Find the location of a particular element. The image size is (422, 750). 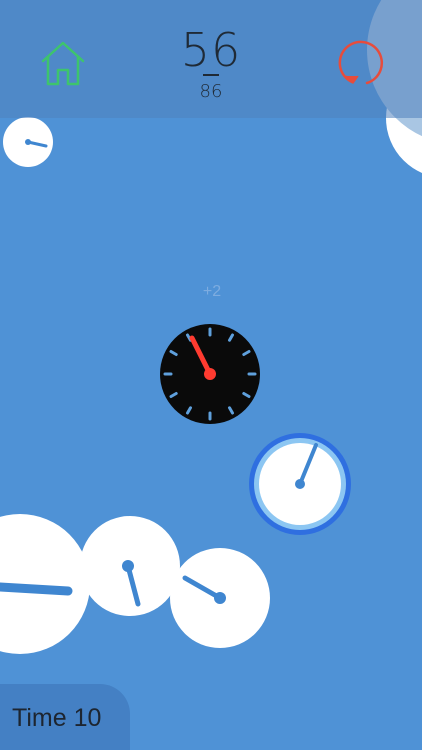

restart-icon is located at coordinates (361, 62).